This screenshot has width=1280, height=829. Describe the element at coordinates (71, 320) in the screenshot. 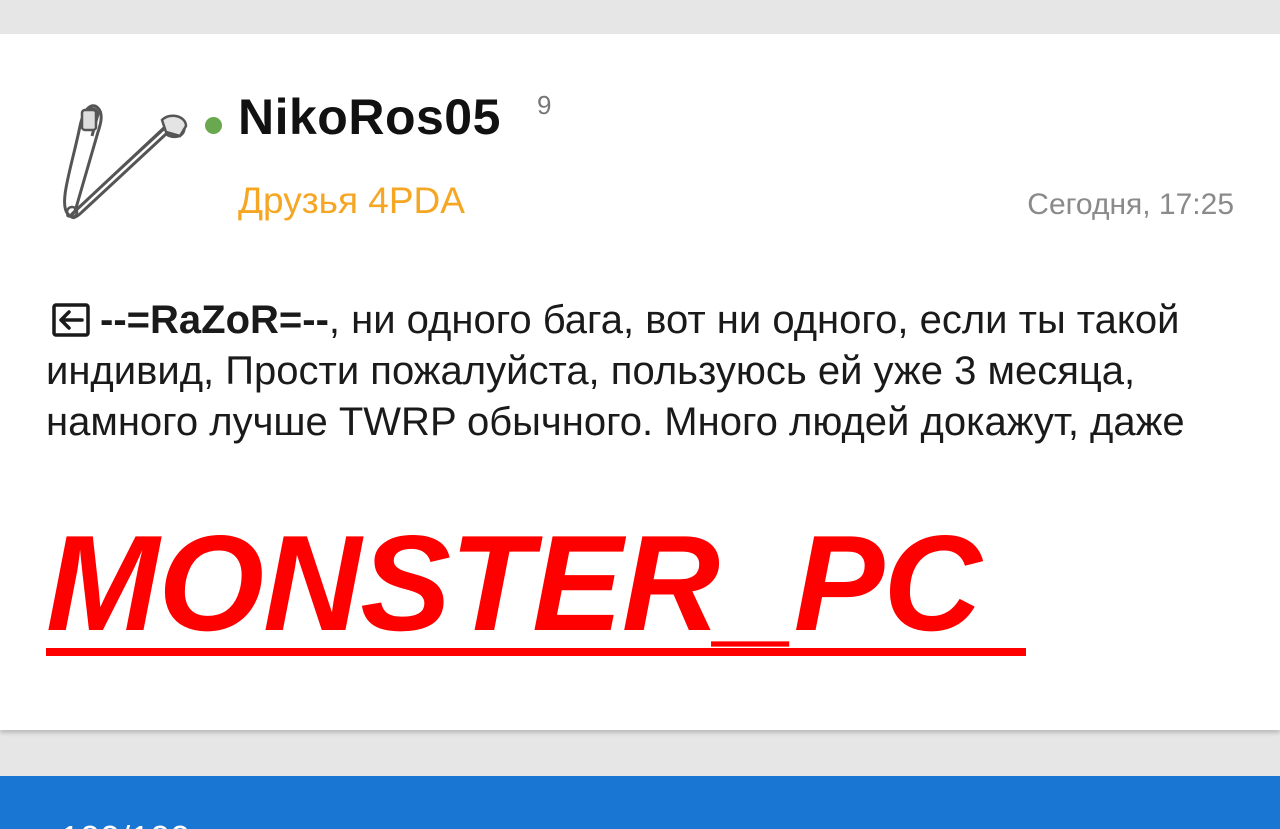

I see `reply-arrow-icon` at that location.